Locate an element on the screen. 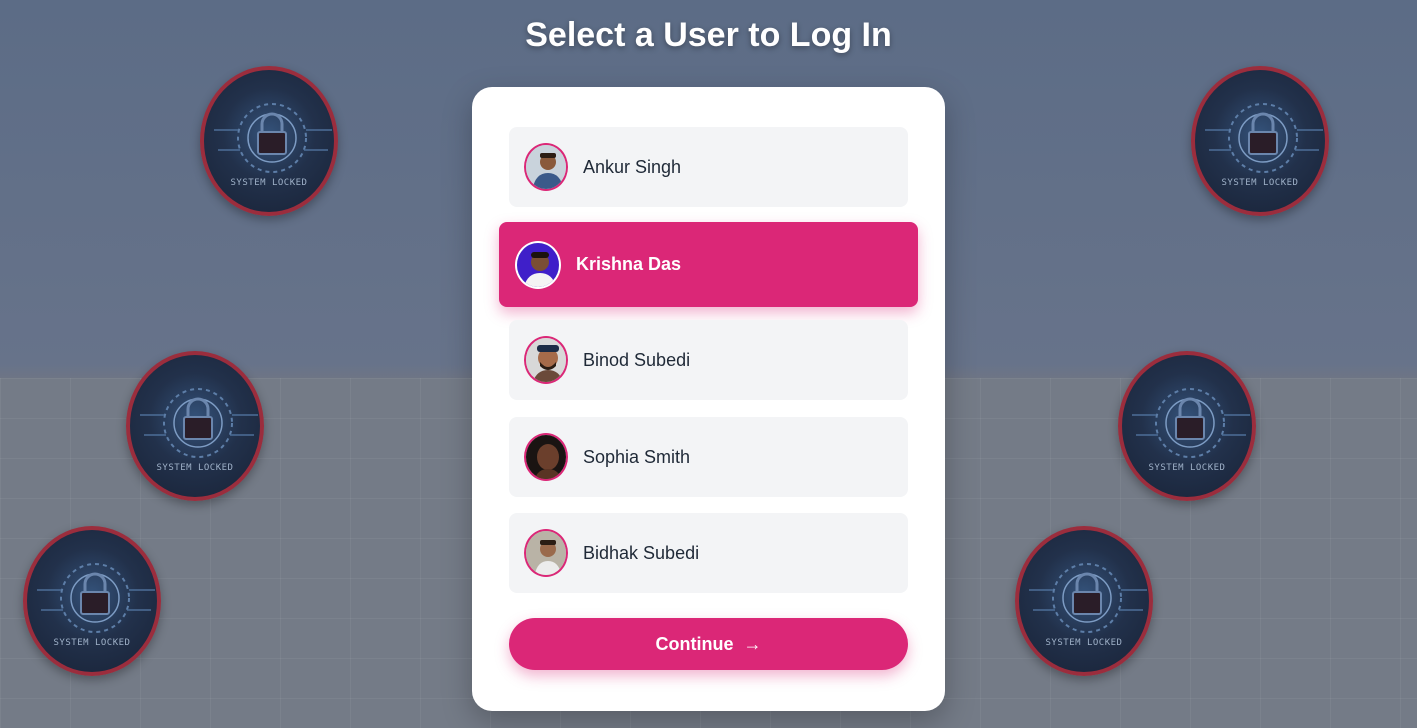 The height and width of the screenshot is (728, 1417). user-option-binod-subedi: Binod Subedi is located at coordinates (708, 360).